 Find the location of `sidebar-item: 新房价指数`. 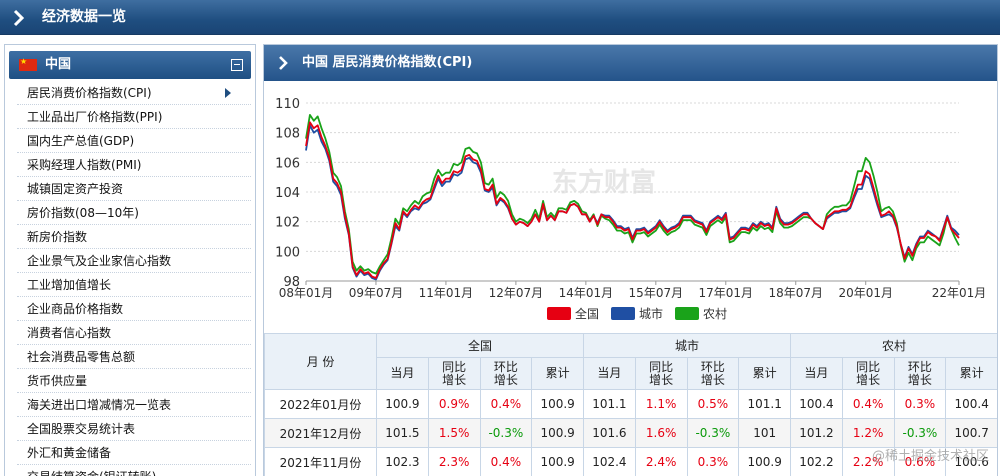

sidebar-item: 新房价指数 is located at coordinates (134, 237).